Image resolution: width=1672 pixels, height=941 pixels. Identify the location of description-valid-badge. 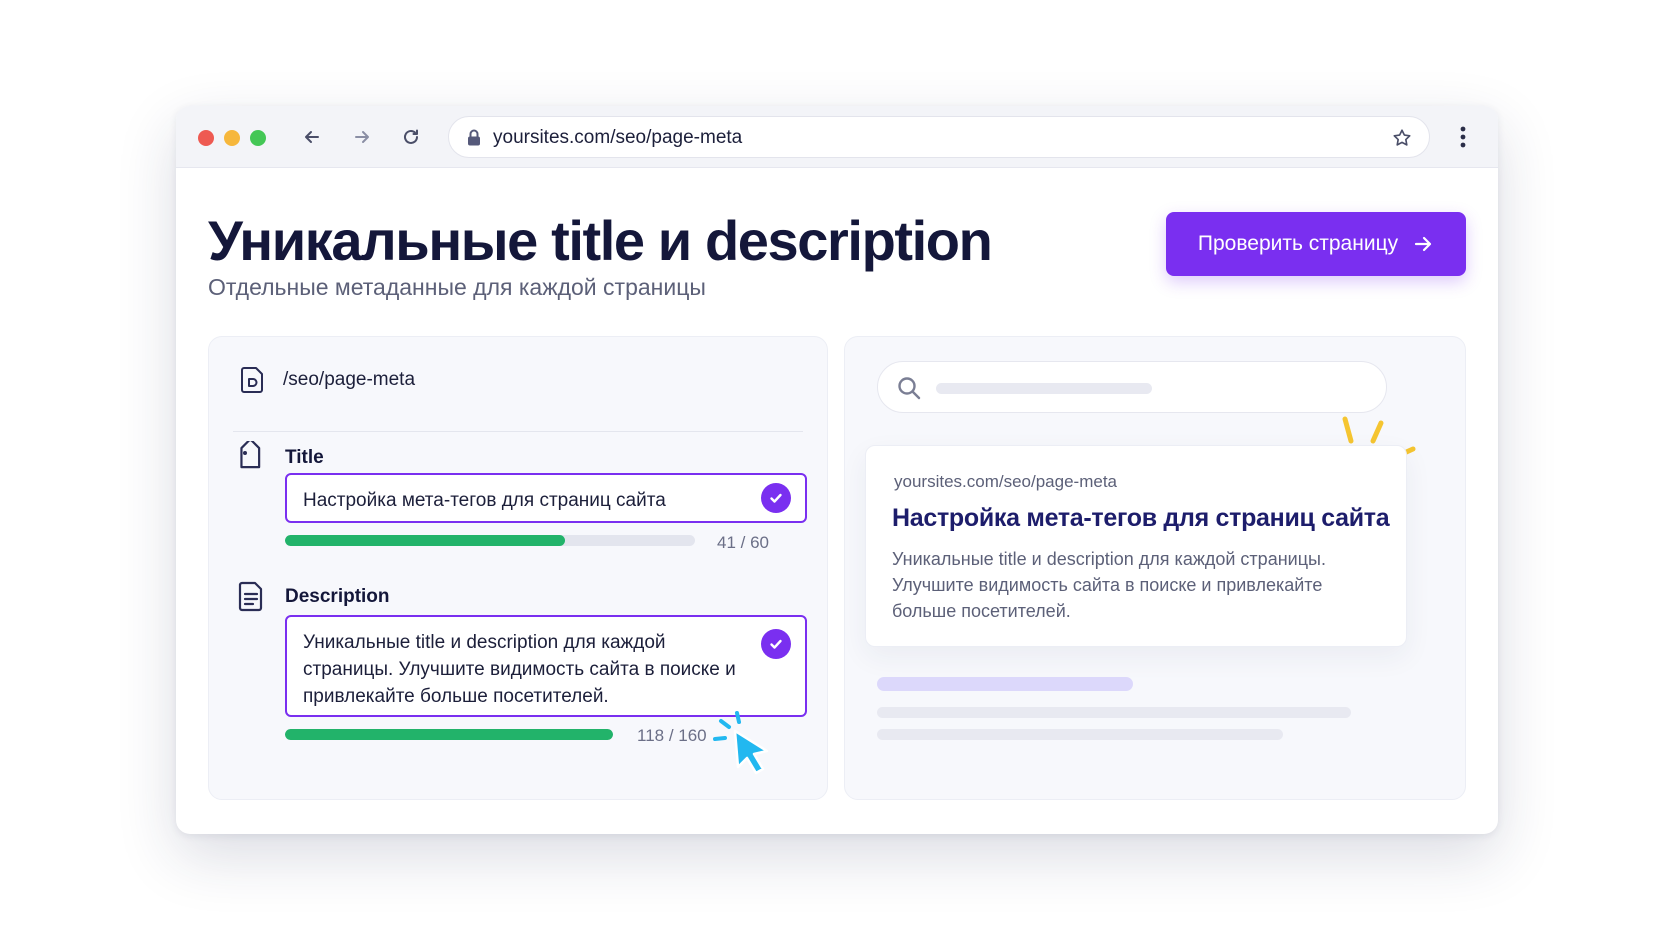
(776, 644).